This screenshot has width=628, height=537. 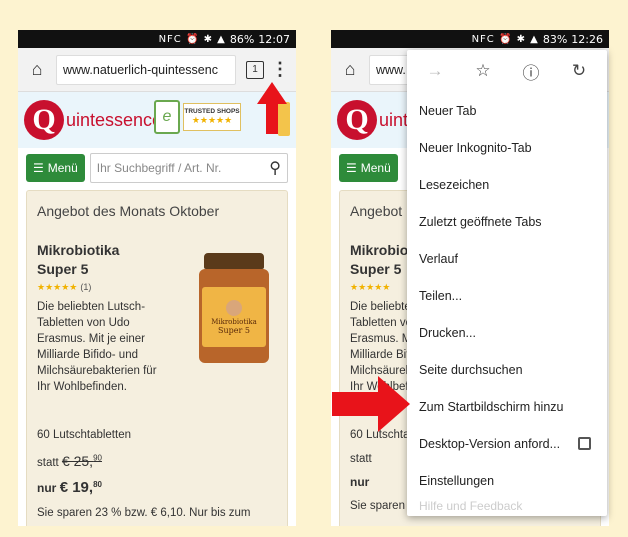 What do you see at coordinates (157, 461) in the screenshot?
I see `old-price-row: statt € 25,90` at bounding box center [157, 461].